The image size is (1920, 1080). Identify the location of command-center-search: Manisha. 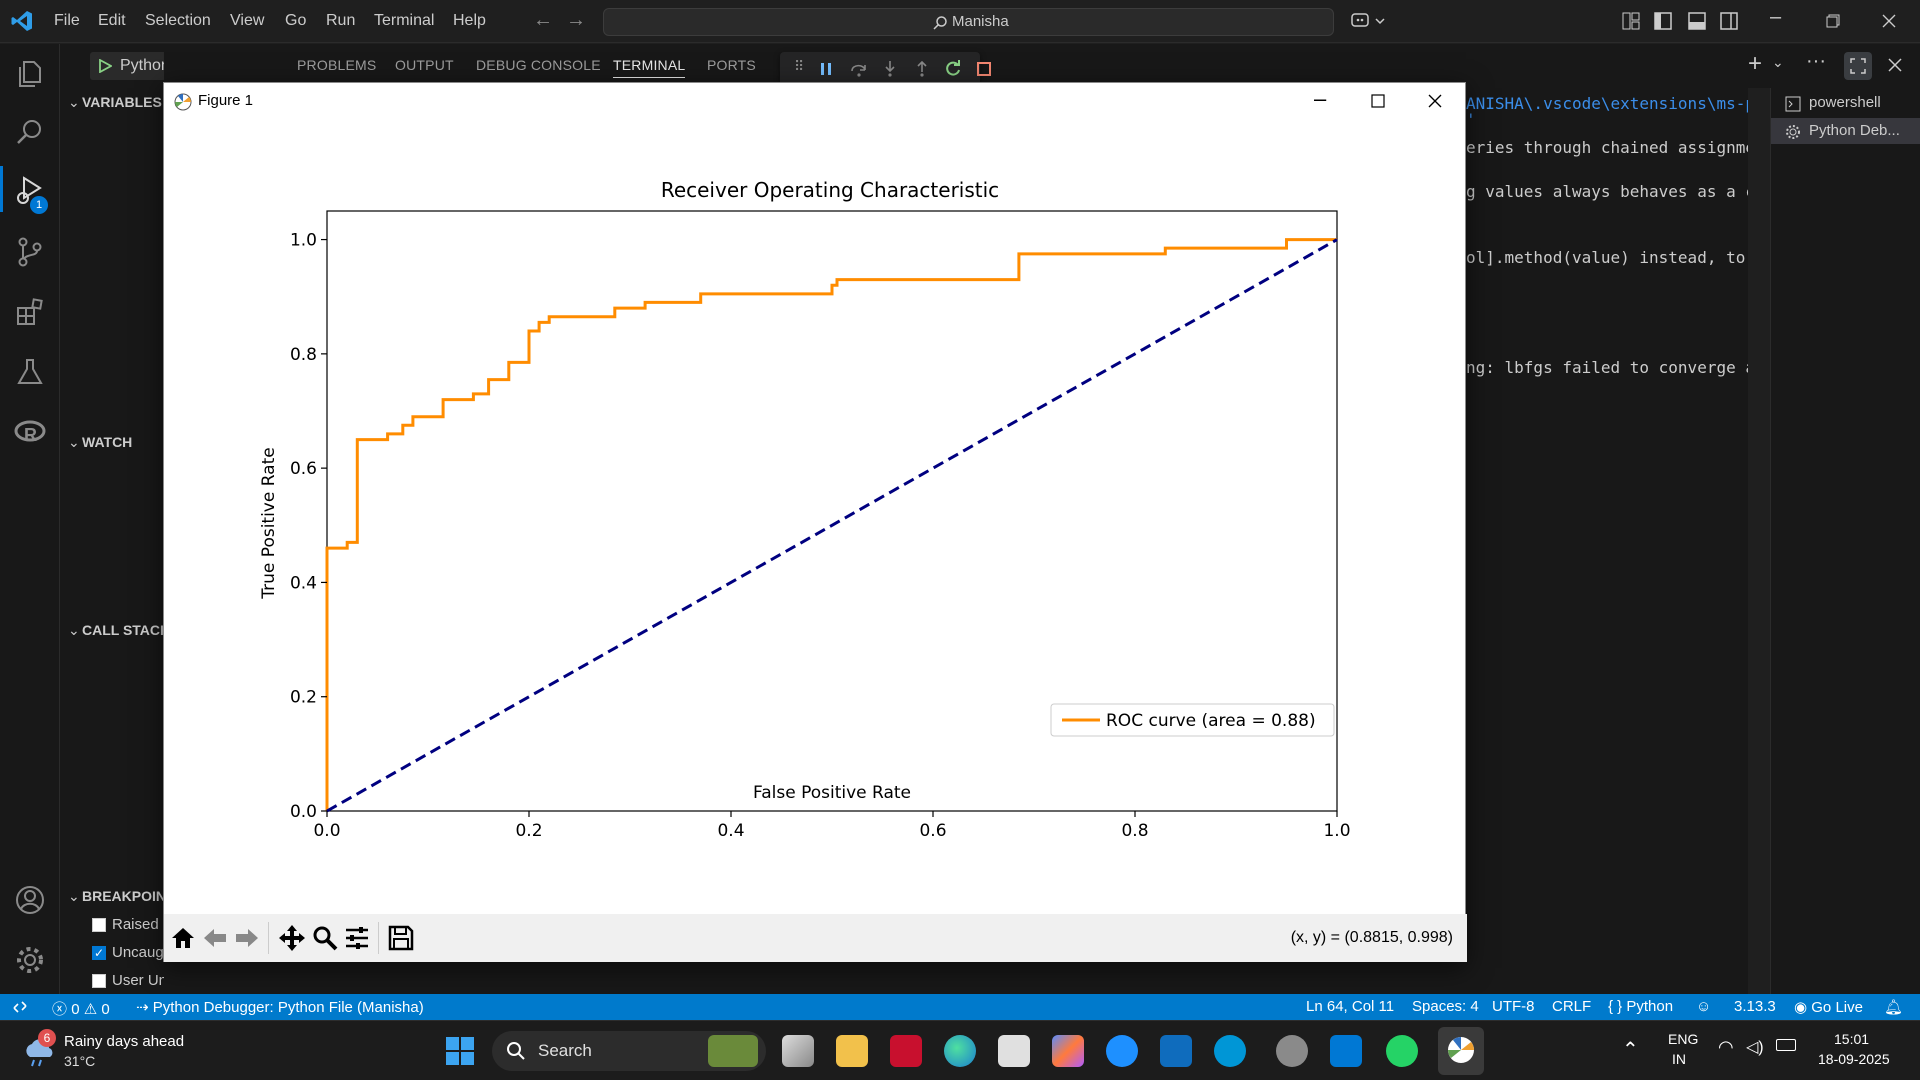
(968, 22).